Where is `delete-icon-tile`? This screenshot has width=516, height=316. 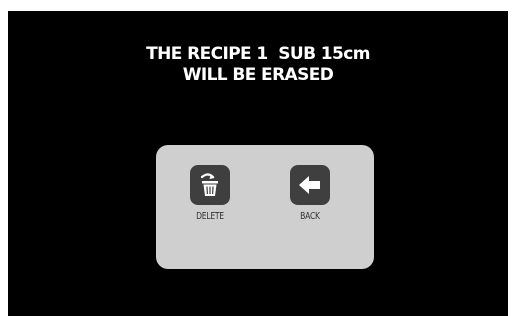 delete-icon-tile is located at coordinates (210, 185).